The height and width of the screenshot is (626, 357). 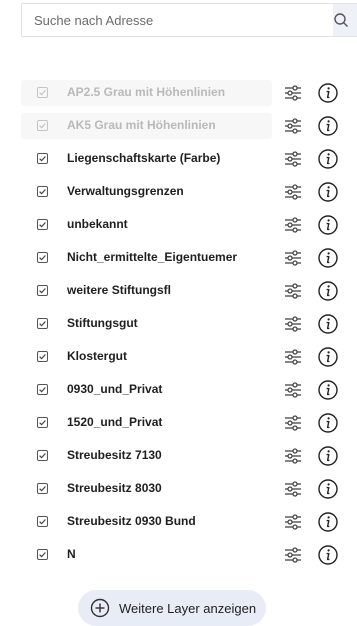 What do you see at coordinates (178, 357) in the screenshot?
I see `layer-row: Klostergut` at bounding box center [178, 357].